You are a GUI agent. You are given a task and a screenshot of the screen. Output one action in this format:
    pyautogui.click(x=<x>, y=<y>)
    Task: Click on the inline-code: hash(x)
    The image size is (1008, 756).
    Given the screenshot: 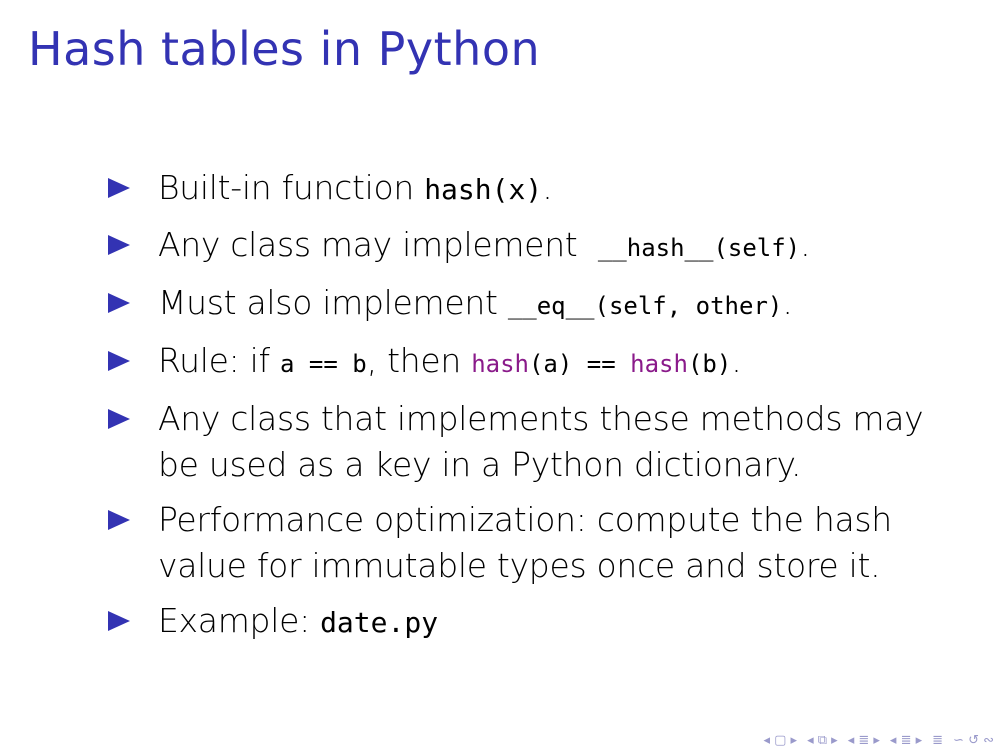 What is the action you would take?
    pyautogui.click(x=483, y=189)
    